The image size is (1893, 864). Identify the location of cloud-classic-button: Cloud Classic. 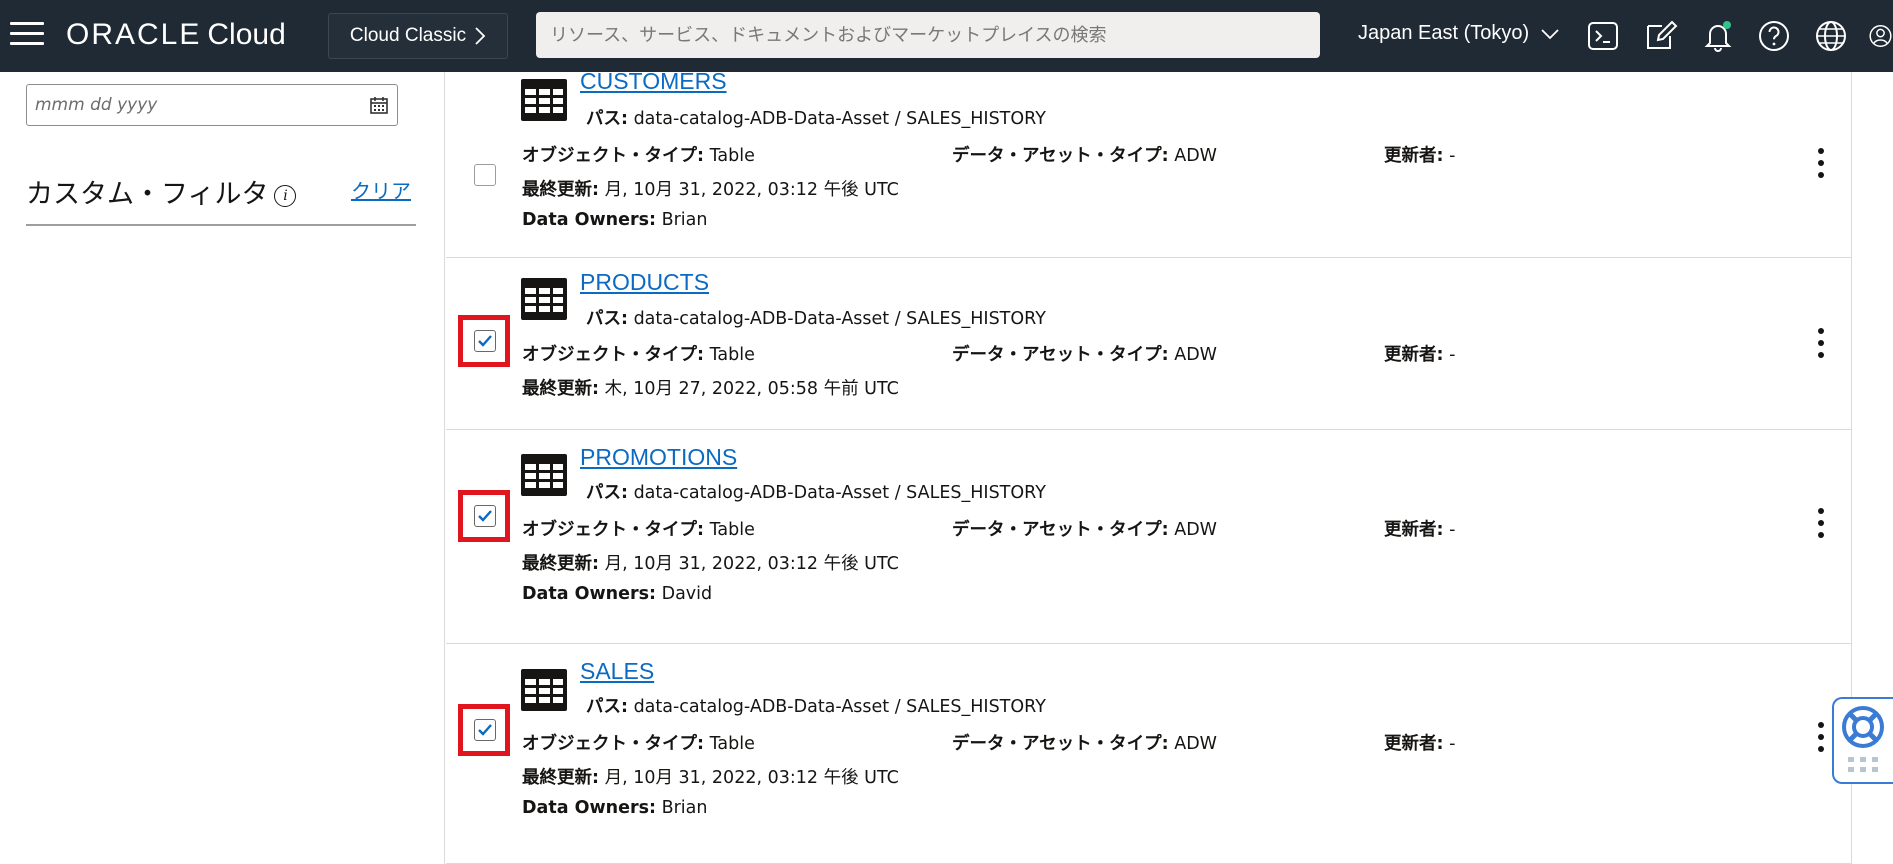
(418, 36).